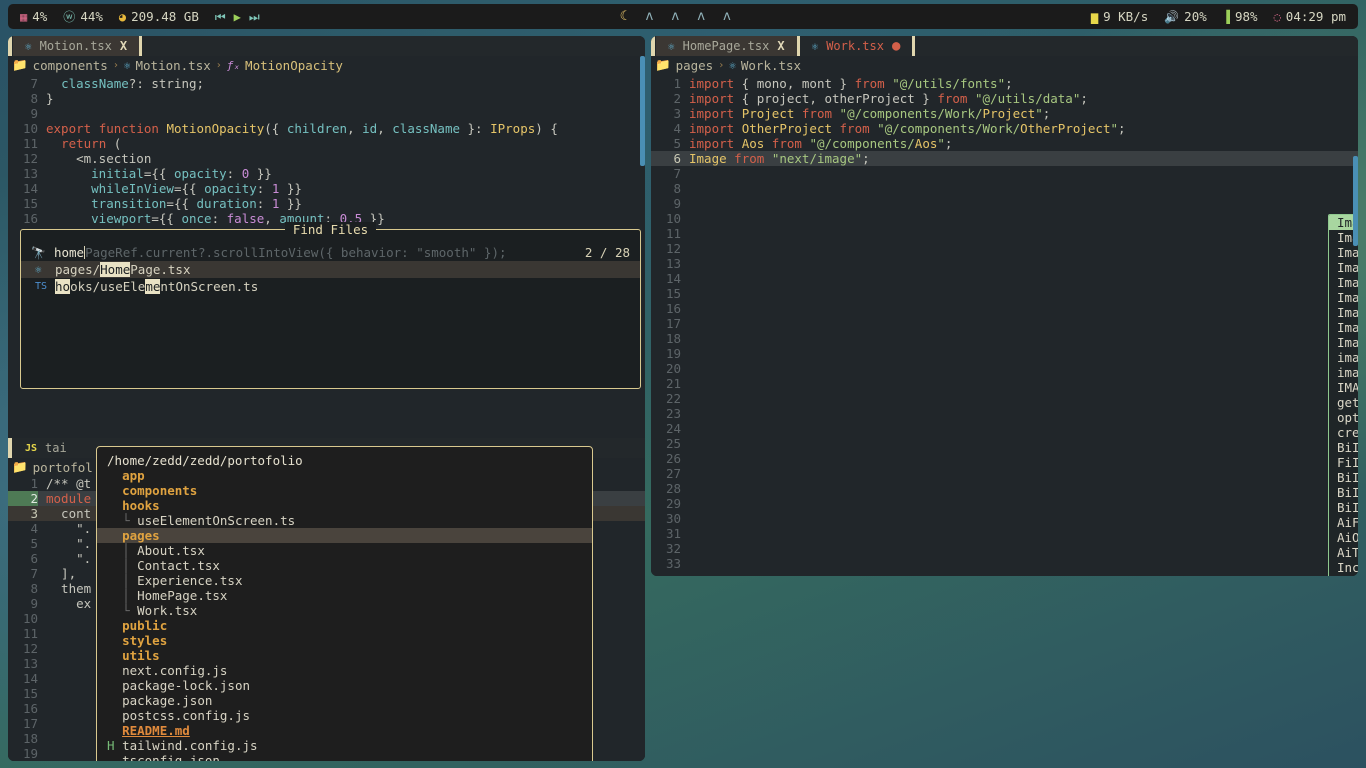  What do you see at coordinates (344, 535) in the screenshot?
I see `file-tree-directory-row: pages` at bounding box center [344, 535].